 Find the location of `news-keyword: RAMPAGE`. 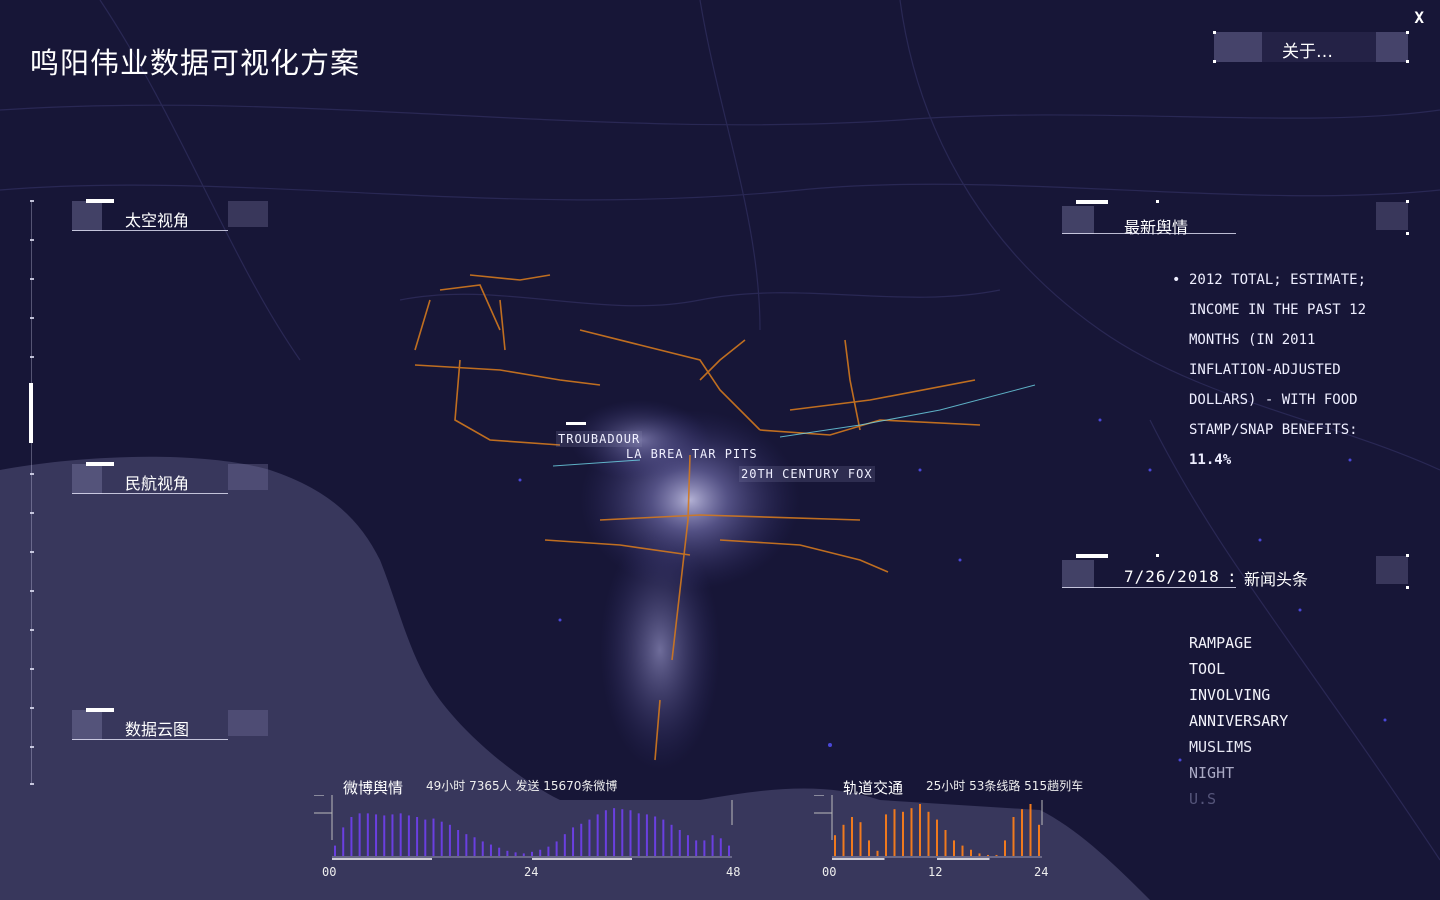

news-keyword: RAMPAGE is located at coordinates (1238, 643).